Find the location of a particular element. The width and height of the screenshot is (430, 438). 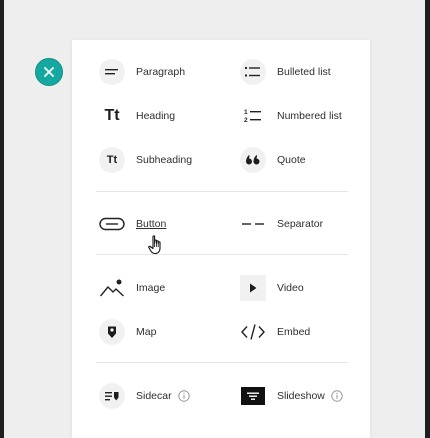

close-icon is located at coordinates (49, 72).